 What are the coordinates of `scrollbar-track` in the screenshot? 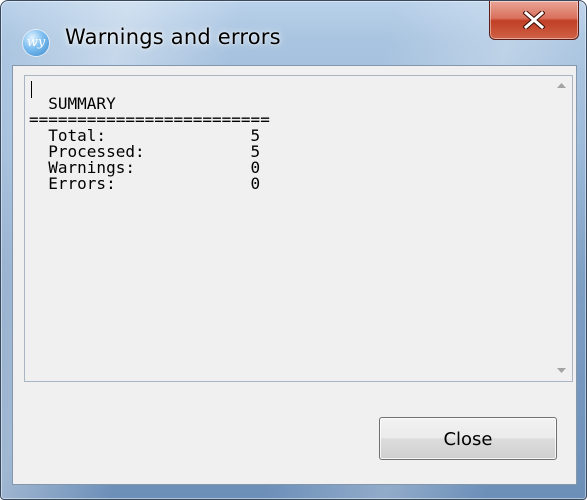 It's located at (561, 228).